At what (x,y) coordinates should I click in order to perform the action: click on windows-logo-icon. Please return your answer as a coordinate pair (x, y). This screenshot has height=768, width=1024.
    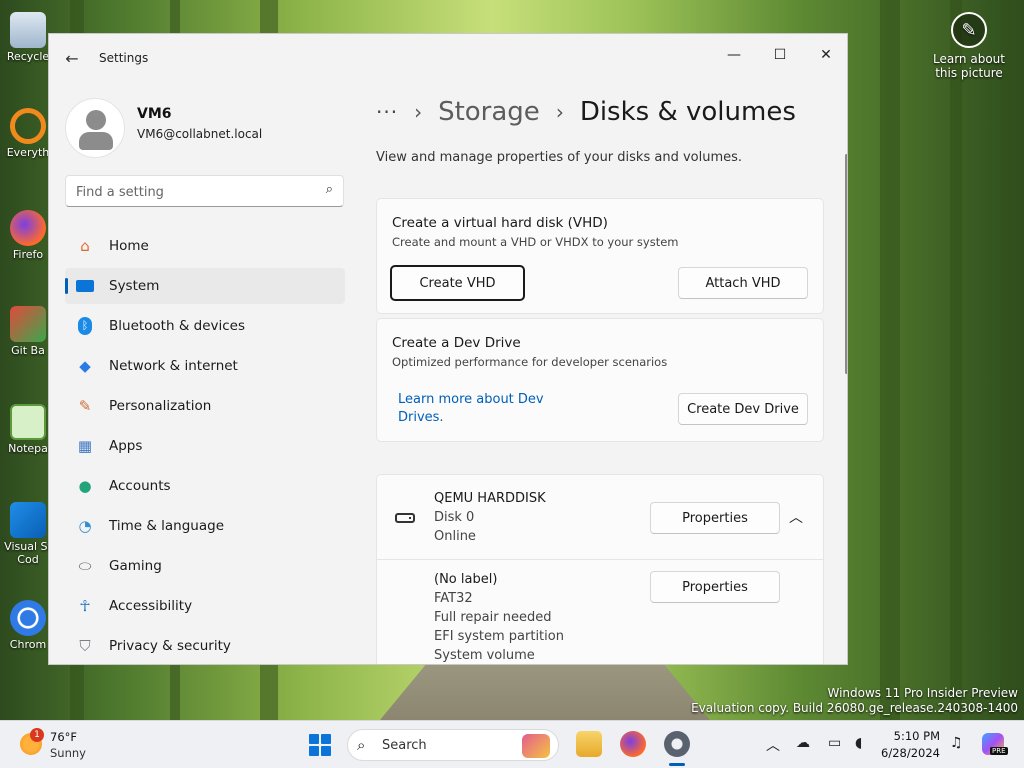
    Looking at the image, I should click on (314, 739).